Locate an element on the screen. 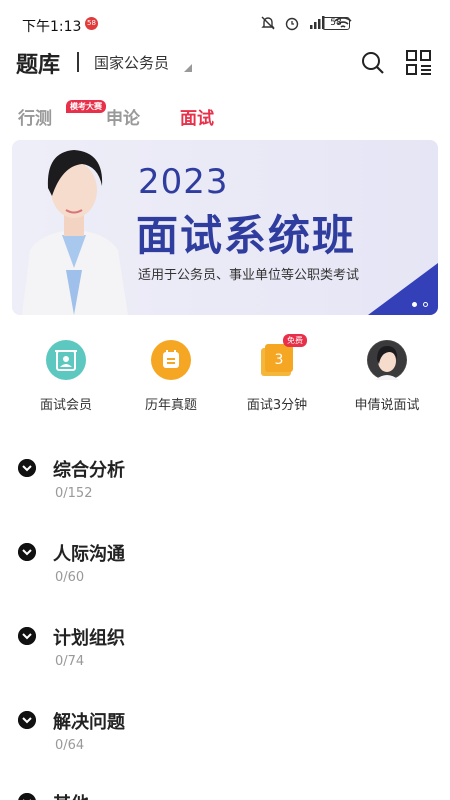 This screenshot has height=800, width=450. quick-action-label: 面试3分钟 is located at coordinates (277, 405).